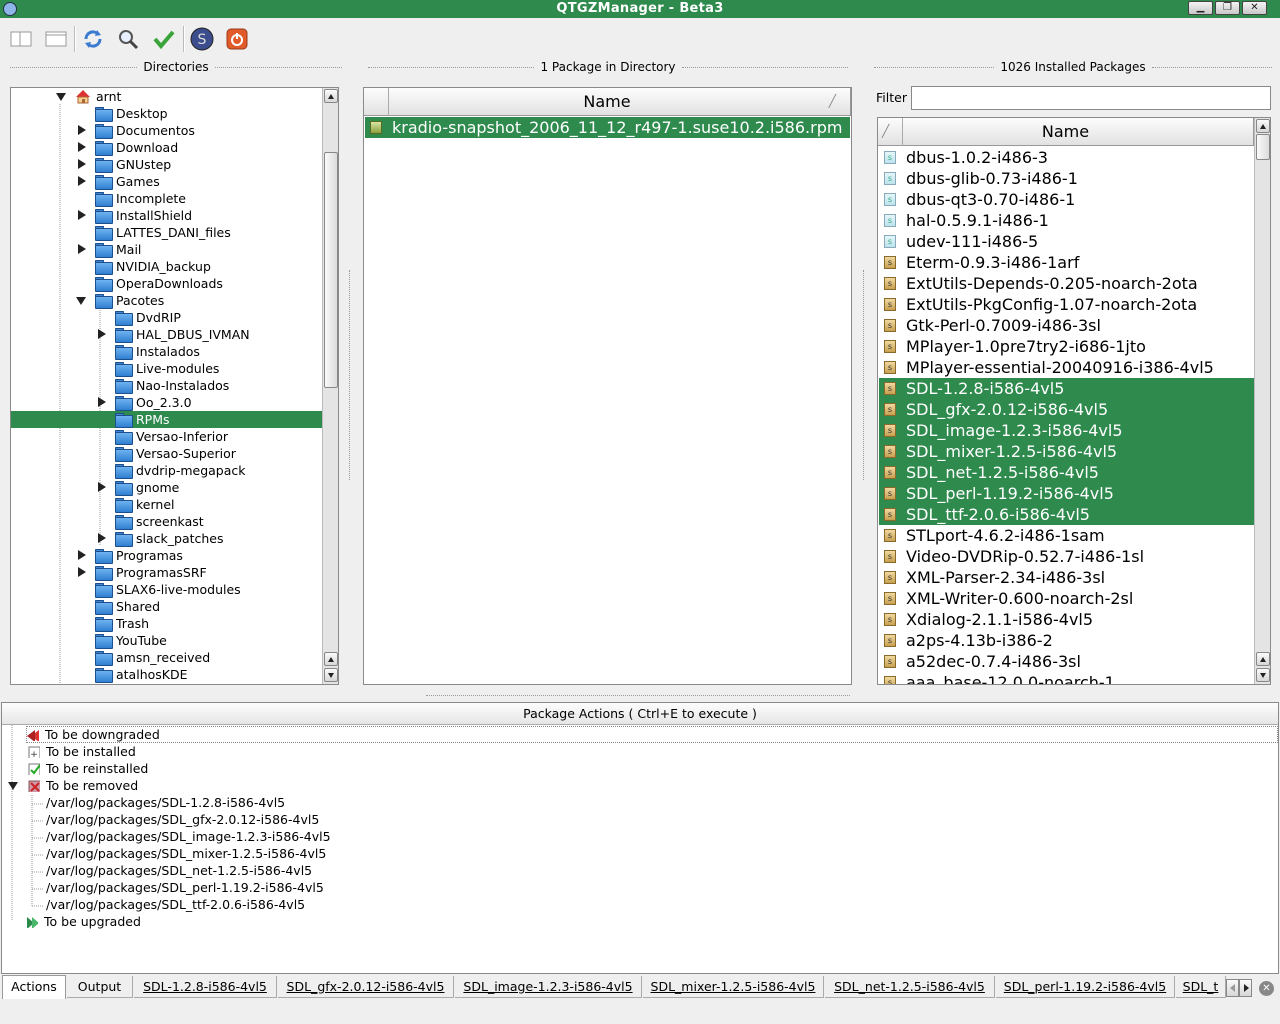 This screenshot has width=1280, height=1024. I want to click on tree-item-desktop: Desktop, so click(167, 113).